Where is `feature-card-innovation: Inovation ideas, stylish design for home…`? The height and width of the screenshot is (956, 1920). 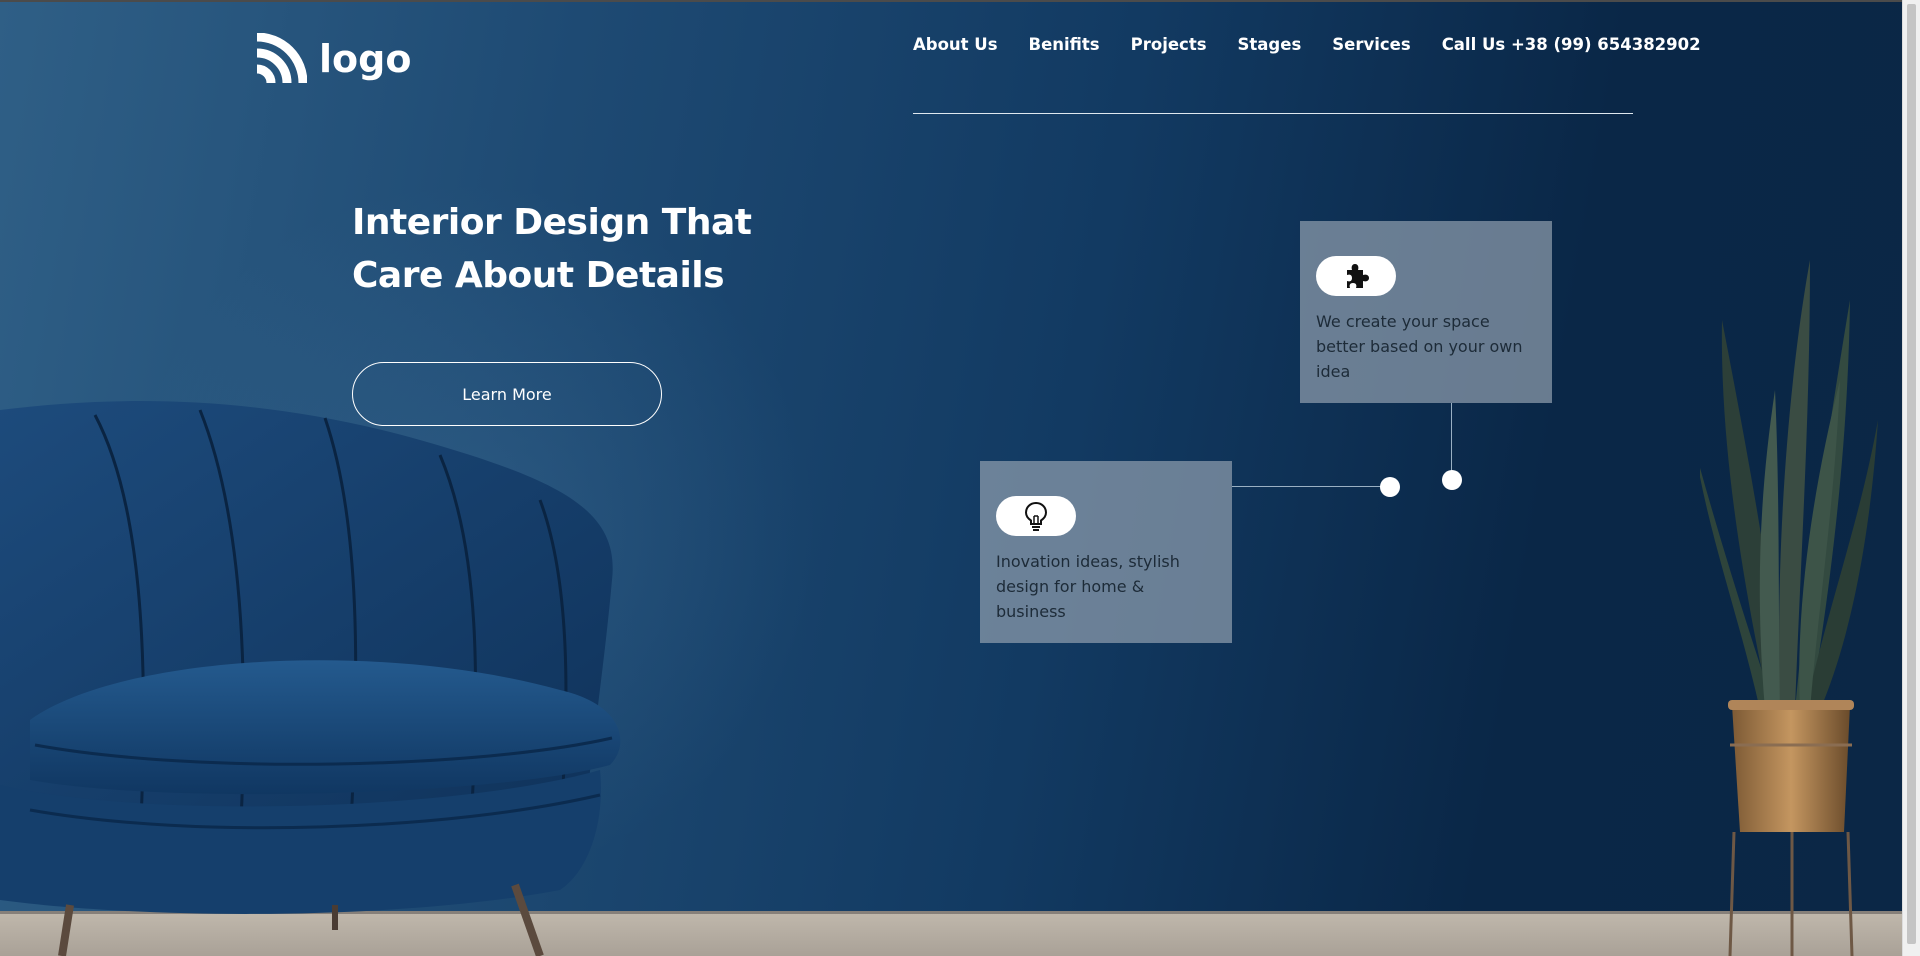 feature-card-innovation: Inovation ideas, stylish design for home… is located at coordinates (1106, 552).